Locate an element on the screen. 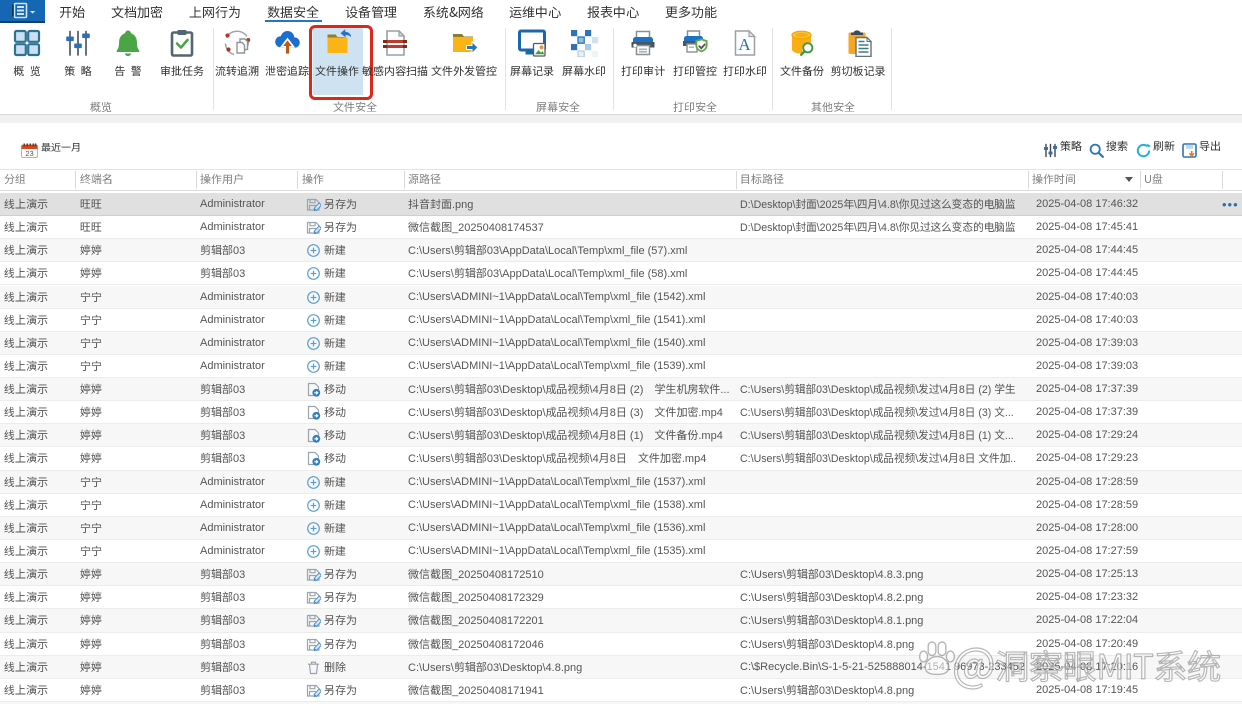 Image resolution: width=1242 pixels, height=704 pixels. svg-text: 23 is located at coordinates (29, 153).